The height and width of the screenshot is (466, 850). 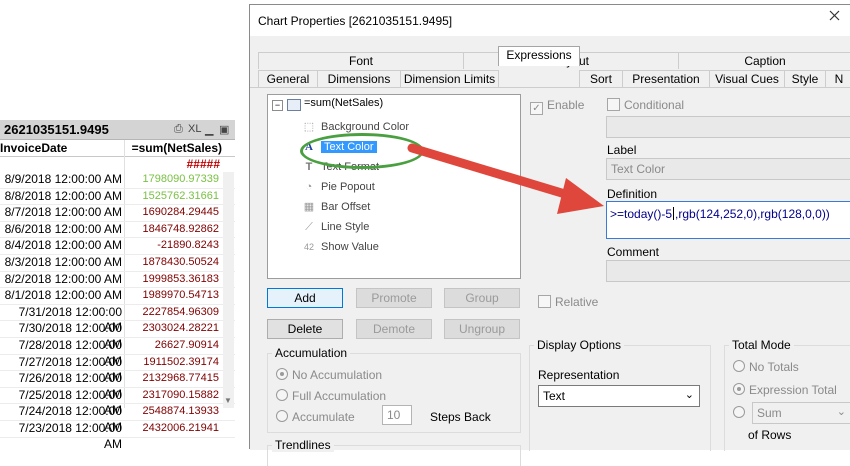 What do you see at coordinates (117, 336) in the screenshot?
I see `table-row: 7/30/2018 12:00:00 AM 2303024.28221` at bounding box center [117, 336].